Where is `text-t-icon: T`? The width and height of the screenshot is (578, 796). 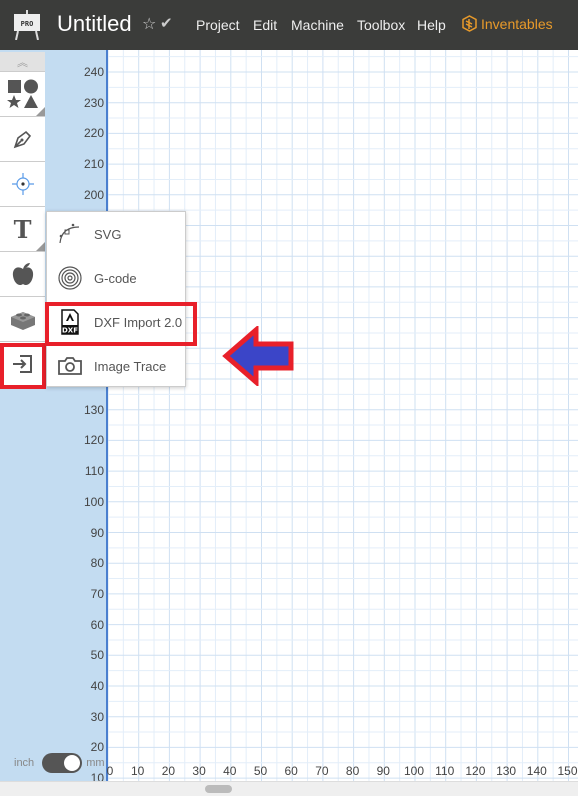 text-t-icon: T is located at coordinates (22, 229).